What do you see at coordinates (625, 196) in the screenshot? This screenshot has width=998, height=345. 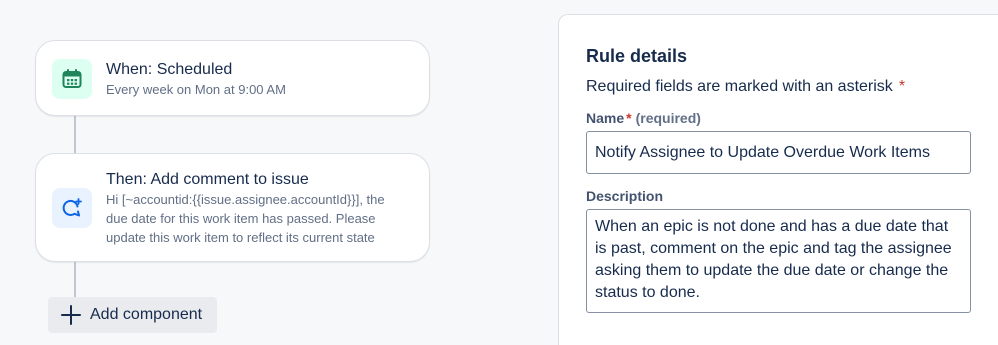 I see `description-field-label: Description` at bounding box center [625, 196].